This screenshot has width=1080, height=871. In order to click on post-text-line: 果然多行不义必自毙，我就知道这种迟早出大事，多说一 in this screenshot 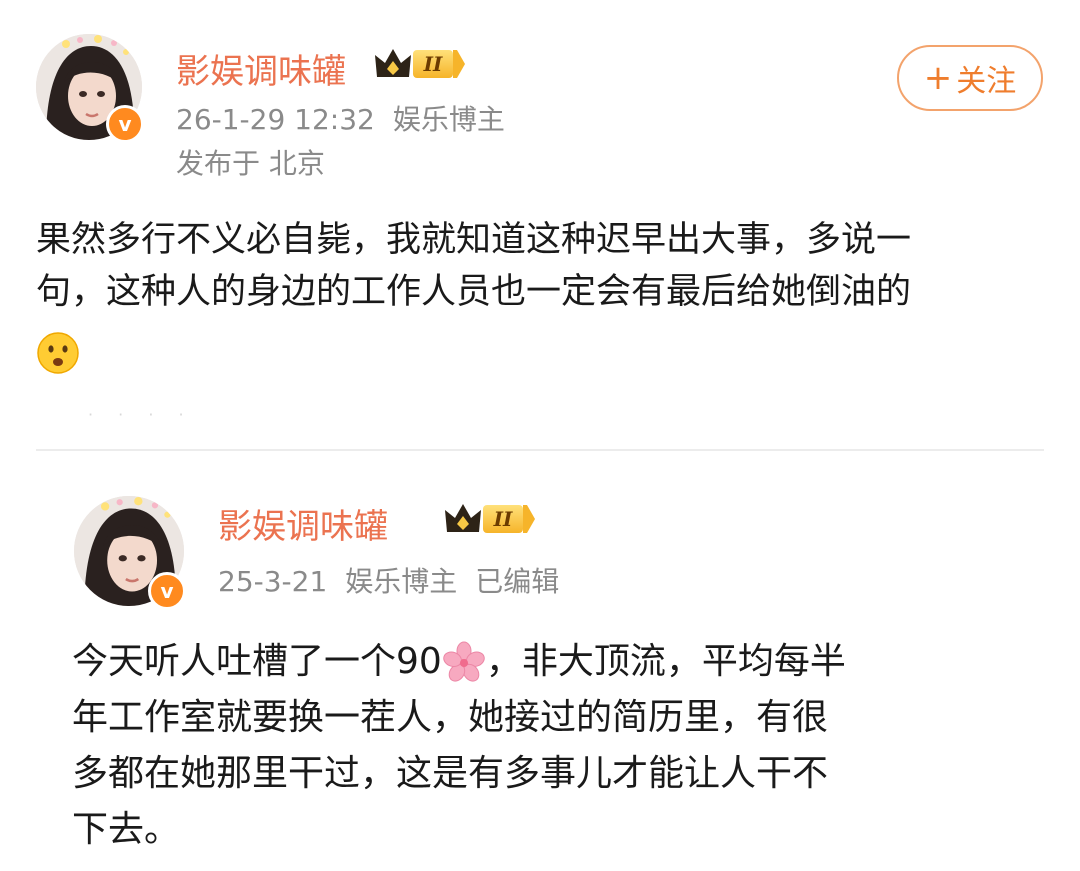, I will do `click(474, 240)`.